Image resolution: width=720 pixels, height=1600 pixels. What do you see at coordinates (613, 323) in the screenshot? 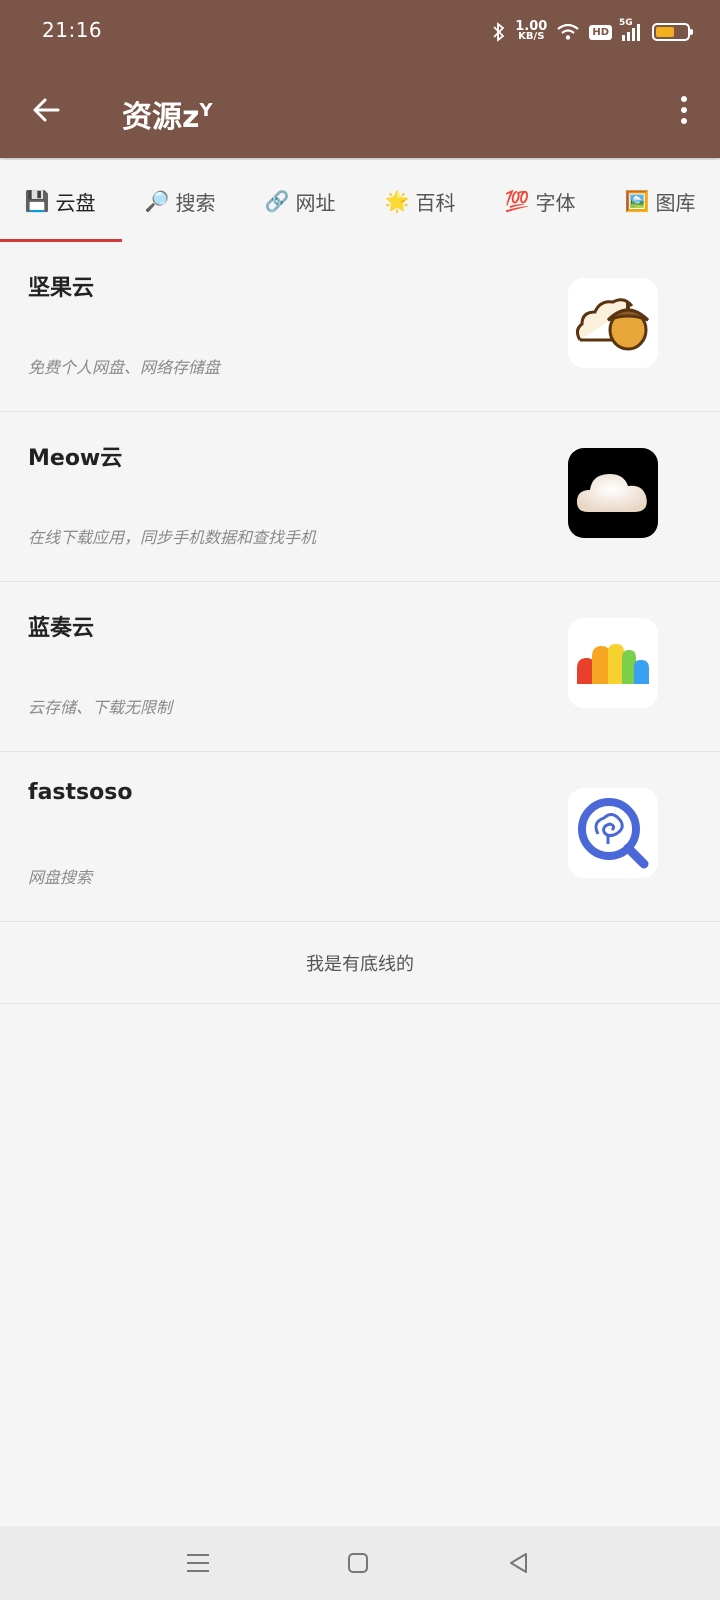
I see `acorn-cloud-icon` at bounding box center [613, 323].